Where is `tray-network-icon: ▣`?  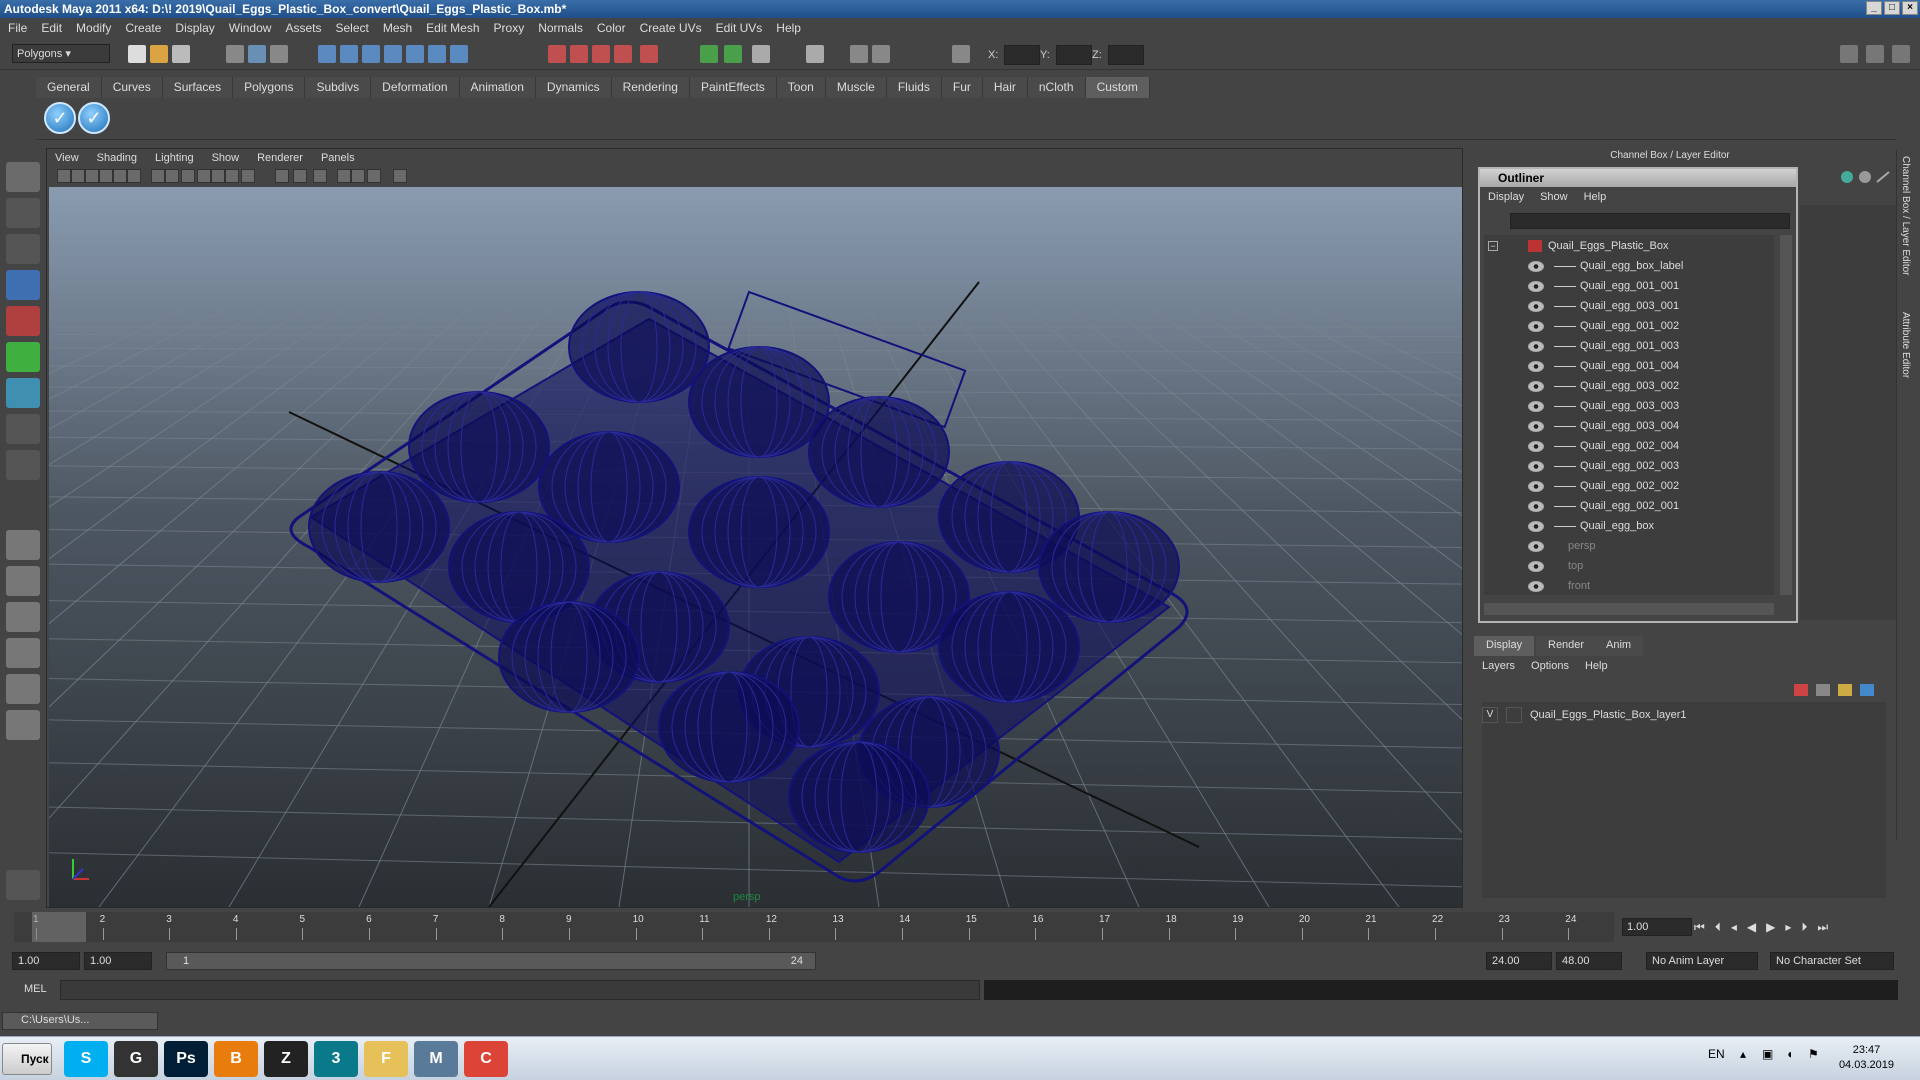
tray-network-icon: ▣ is located at coordinates (1767, 1054).